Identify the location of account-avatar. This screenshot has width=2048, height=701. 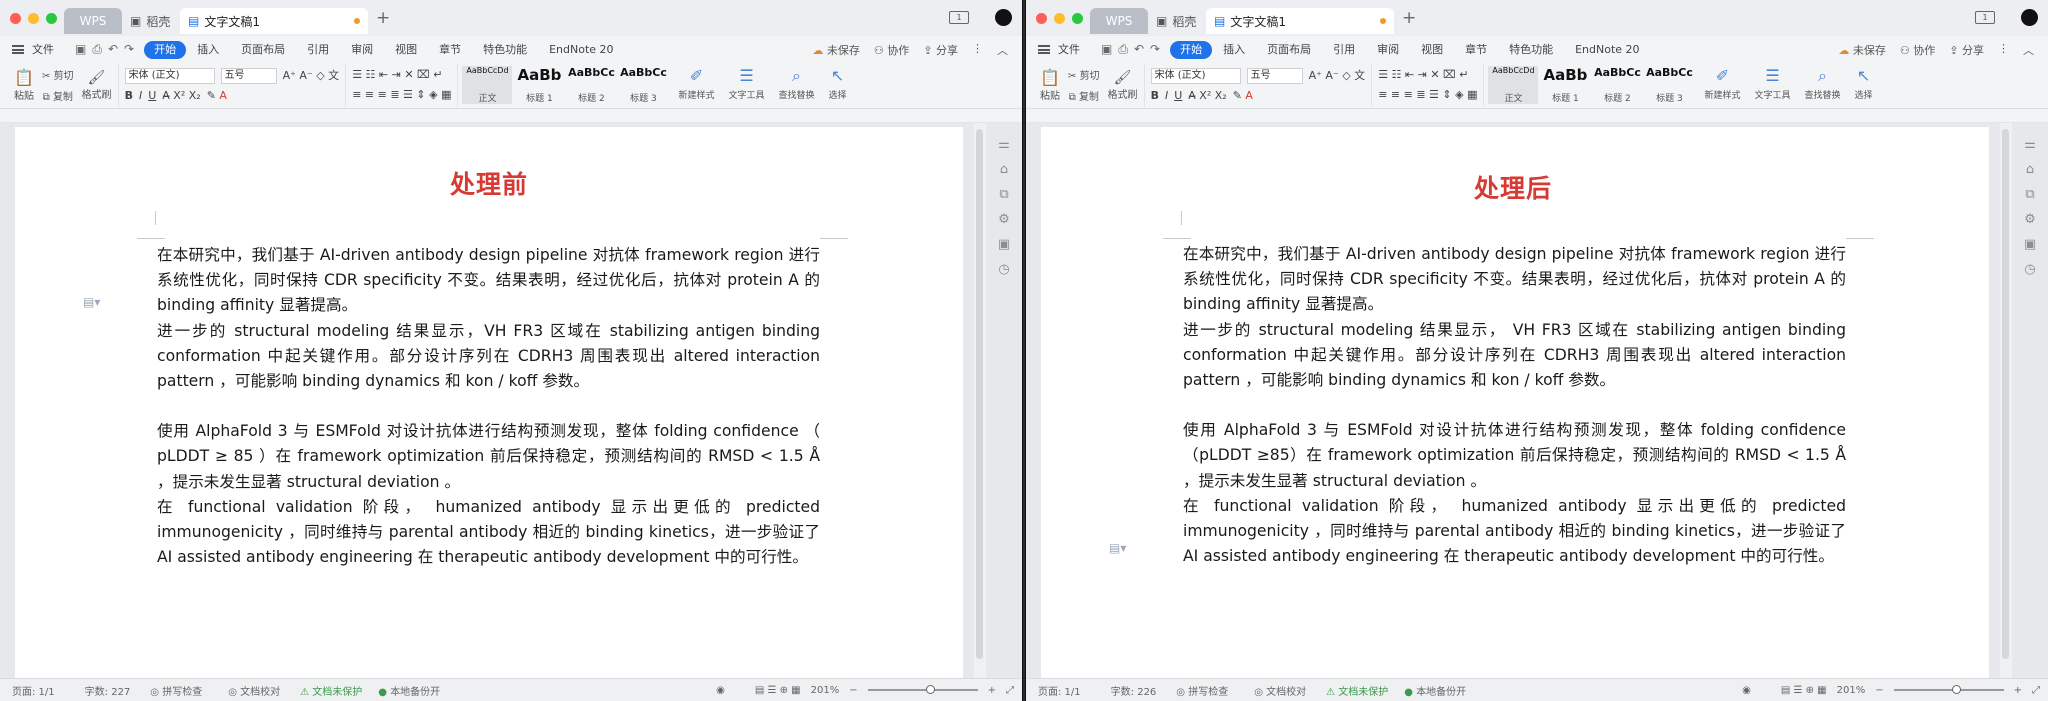
(1003, 17).